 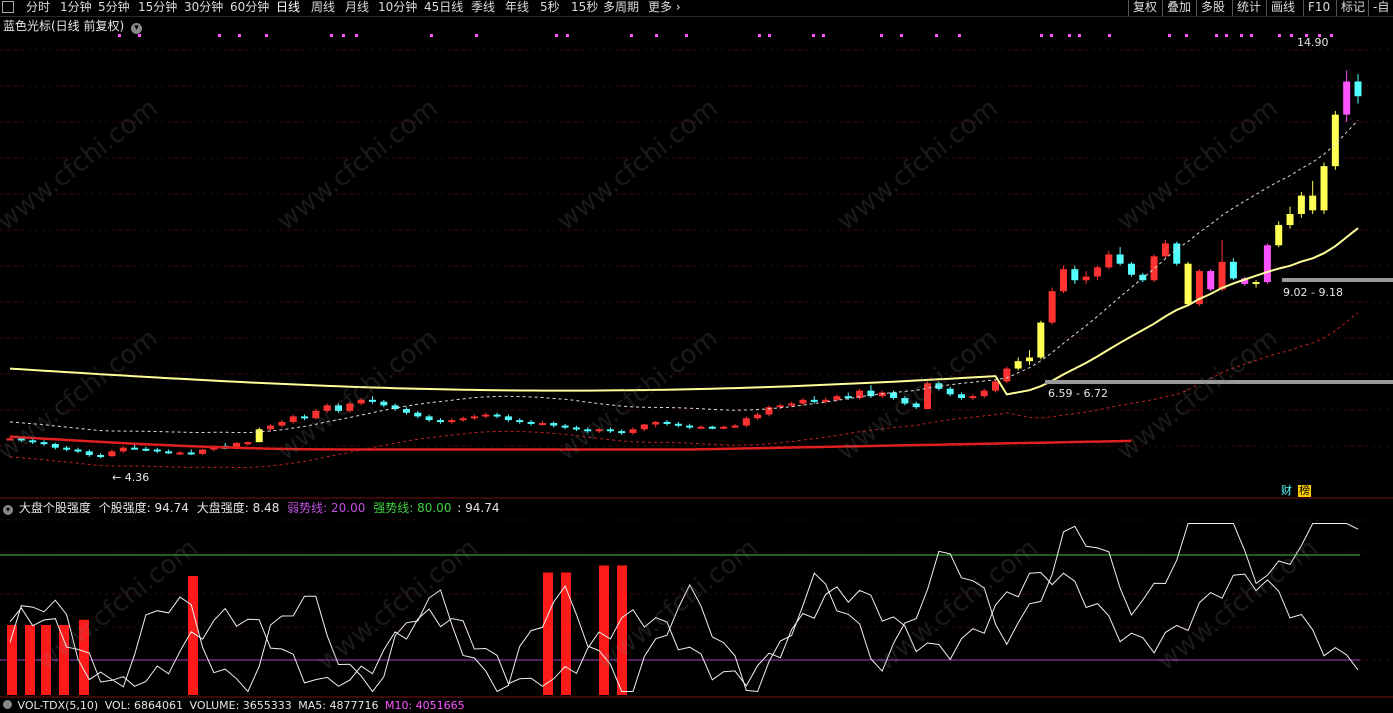 What do you see at coordinates (348, 508) in the screenshot?
I see `weak-line-value: 20.00` at bounding box center [348, 508].